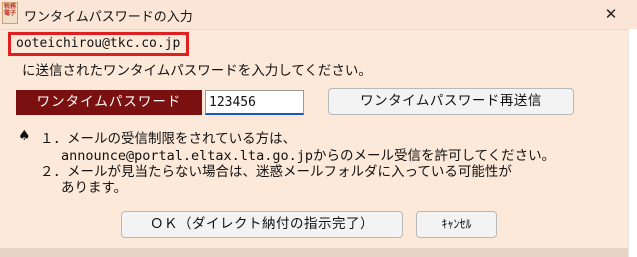 The image size is (637, 257). What do you see at coordinates (318, 15) in the screenshot?
I see `title-bar: 税務 電子 ワンタイムパスワードの入力 ✕` at bounding box center [318, 15].